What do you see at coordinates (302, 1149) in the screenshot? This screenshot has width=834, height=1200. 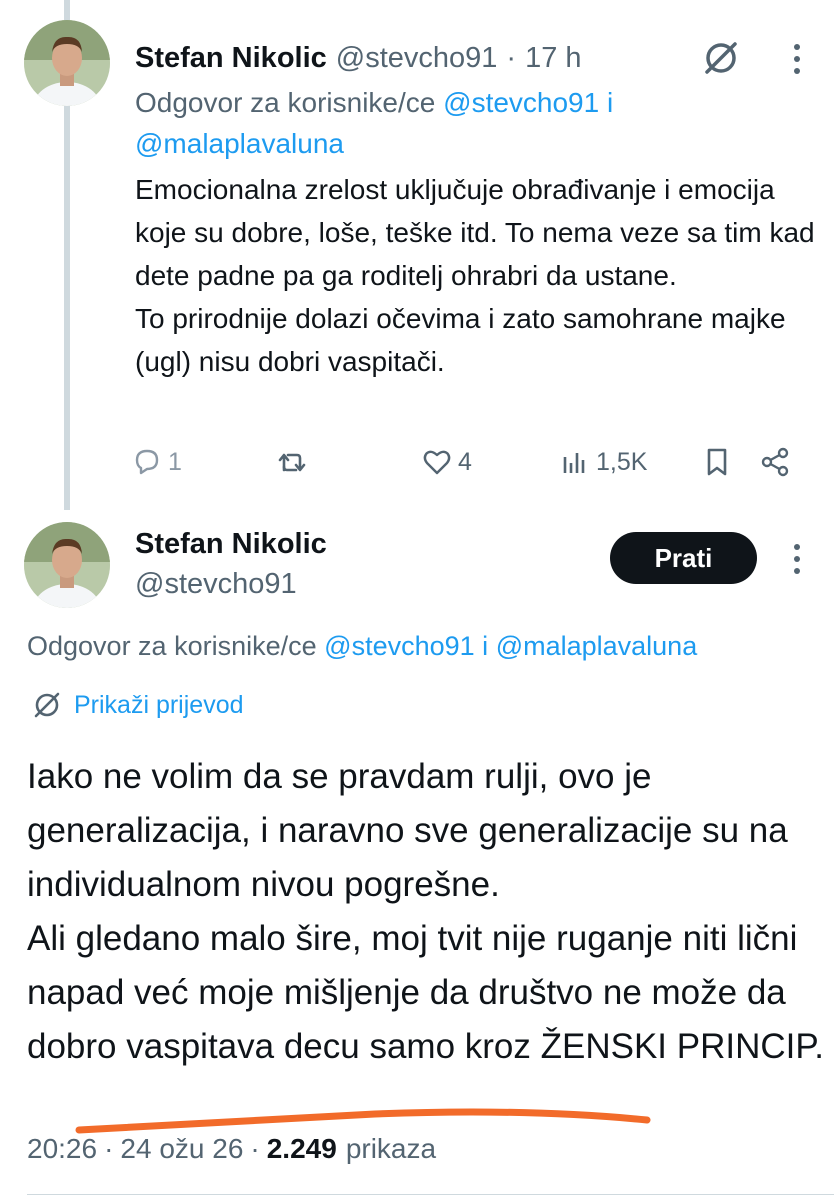 I see `views-count: 2.249` at bounding box center [302, 1149].